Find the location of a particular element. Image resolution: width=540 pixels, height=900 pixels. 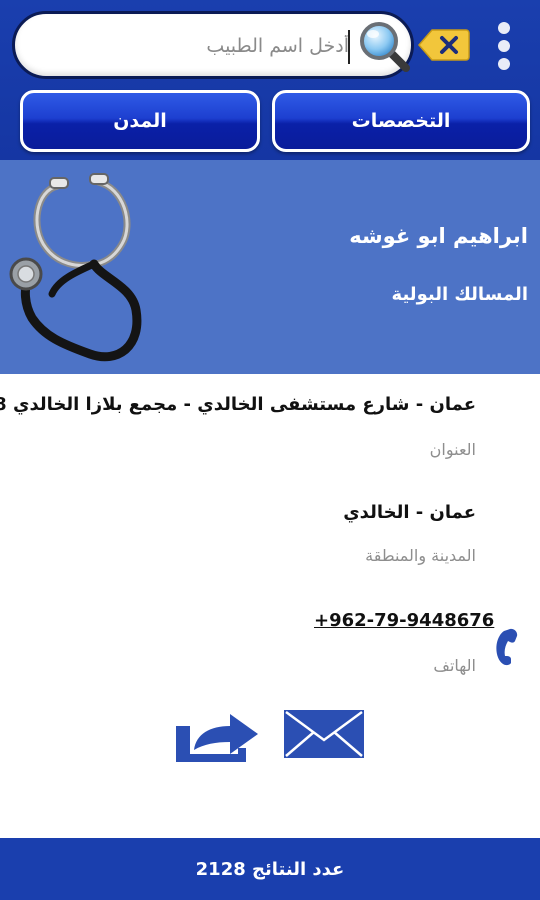

phone-label: الهاتف is located at coordinates (454, 665).